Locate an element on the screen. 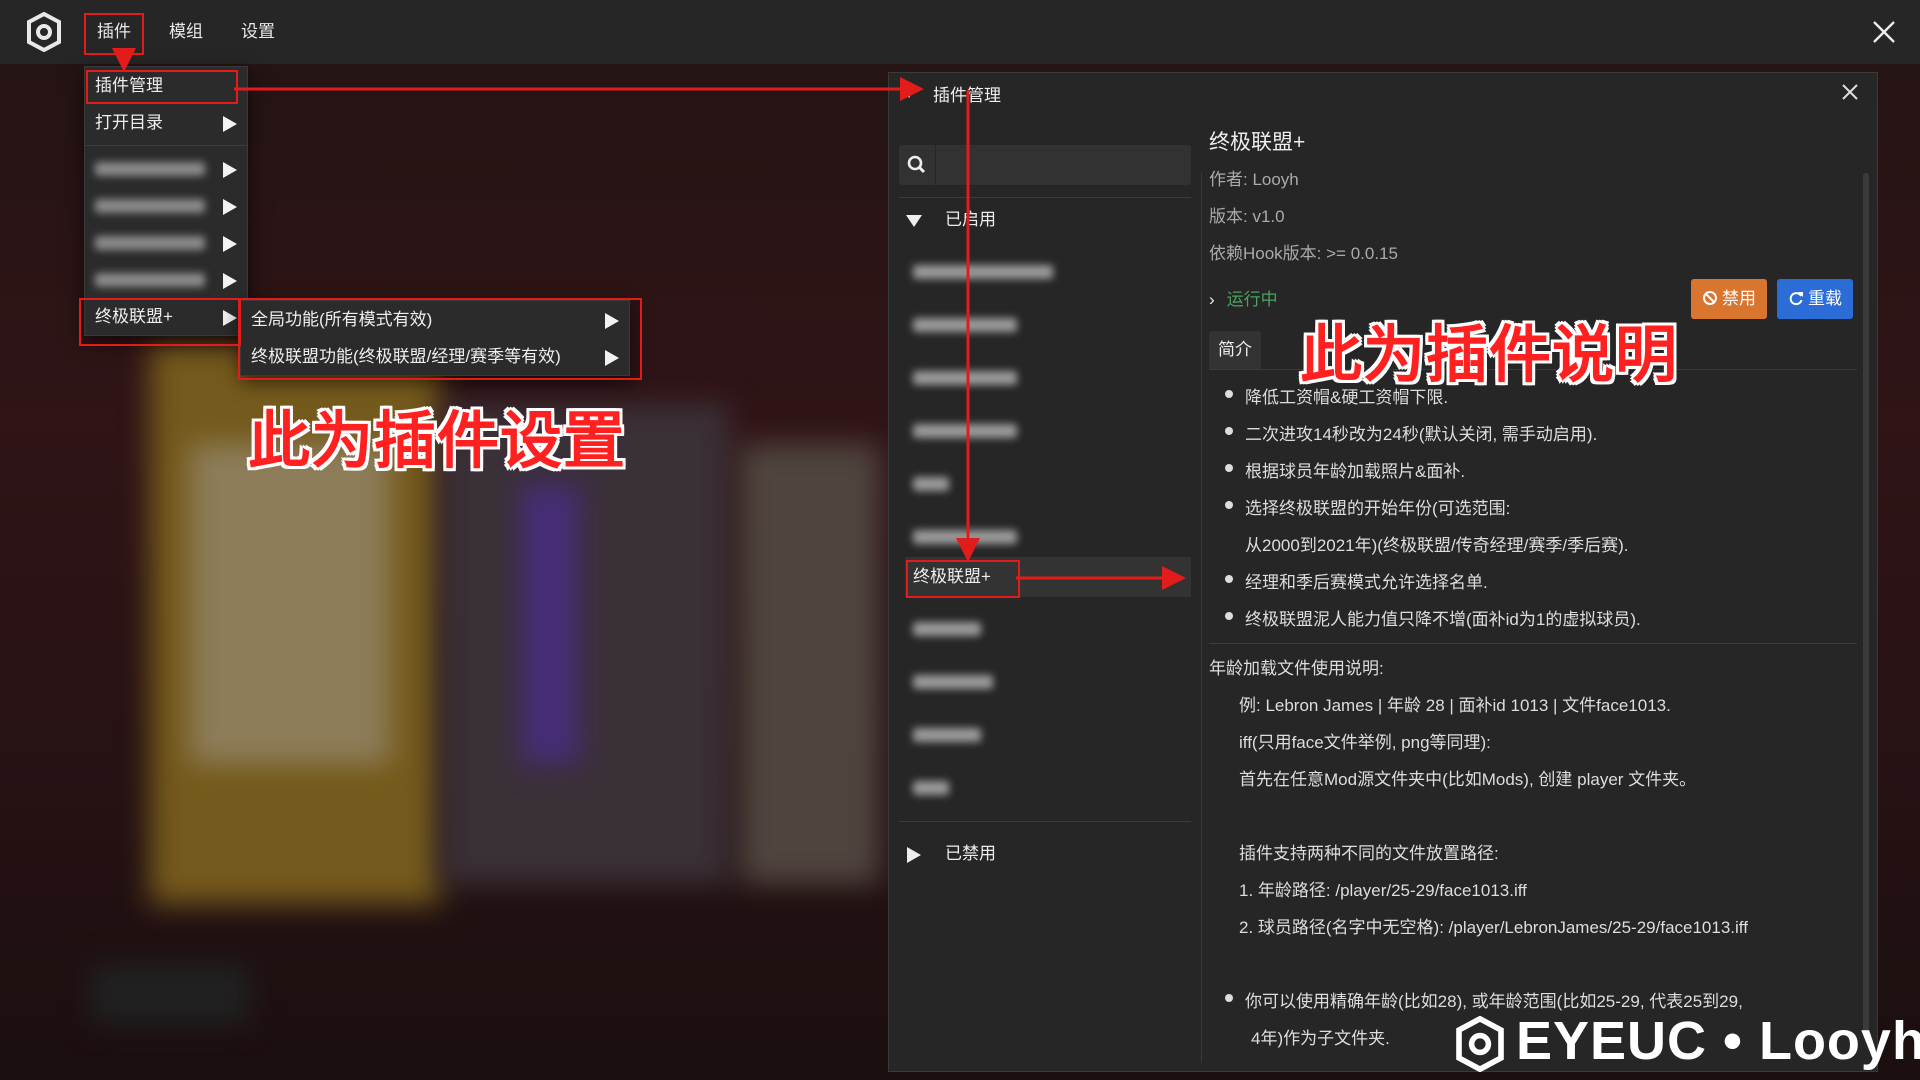 This screenshot has height=1080, width=1920. age-heading: 年龄加载文件使用说明: is located at coordinates (1296, 668).